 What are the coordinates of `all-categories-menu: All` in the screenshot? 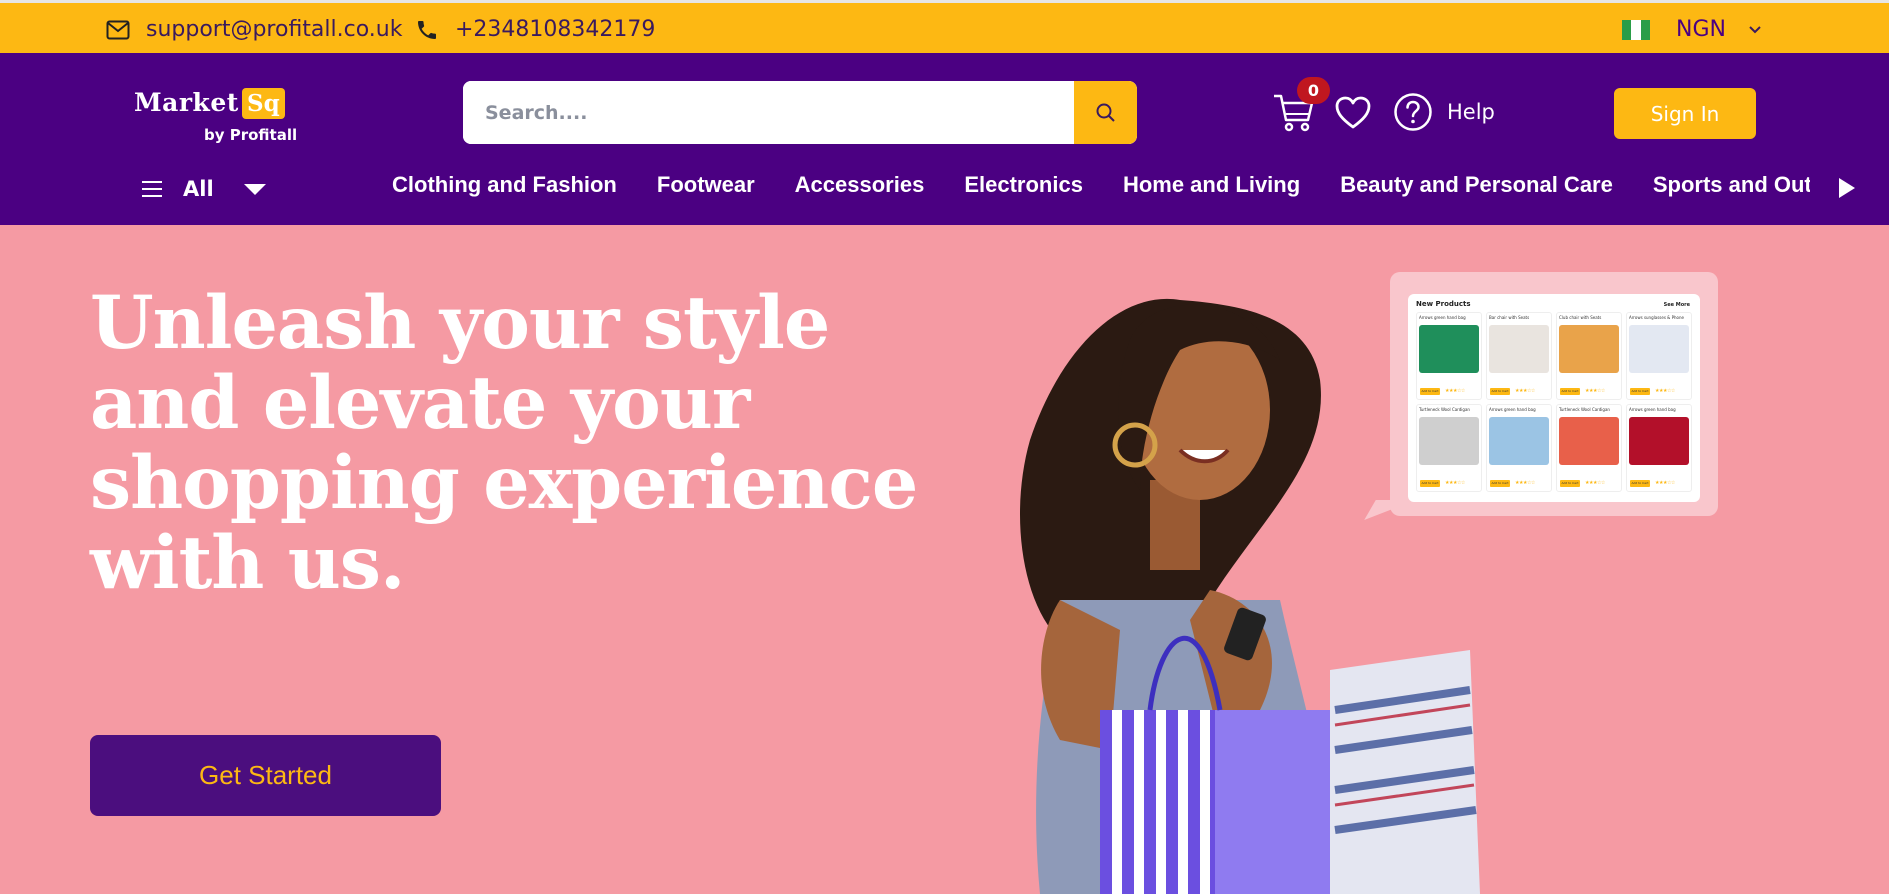 It's located at (204, 189).